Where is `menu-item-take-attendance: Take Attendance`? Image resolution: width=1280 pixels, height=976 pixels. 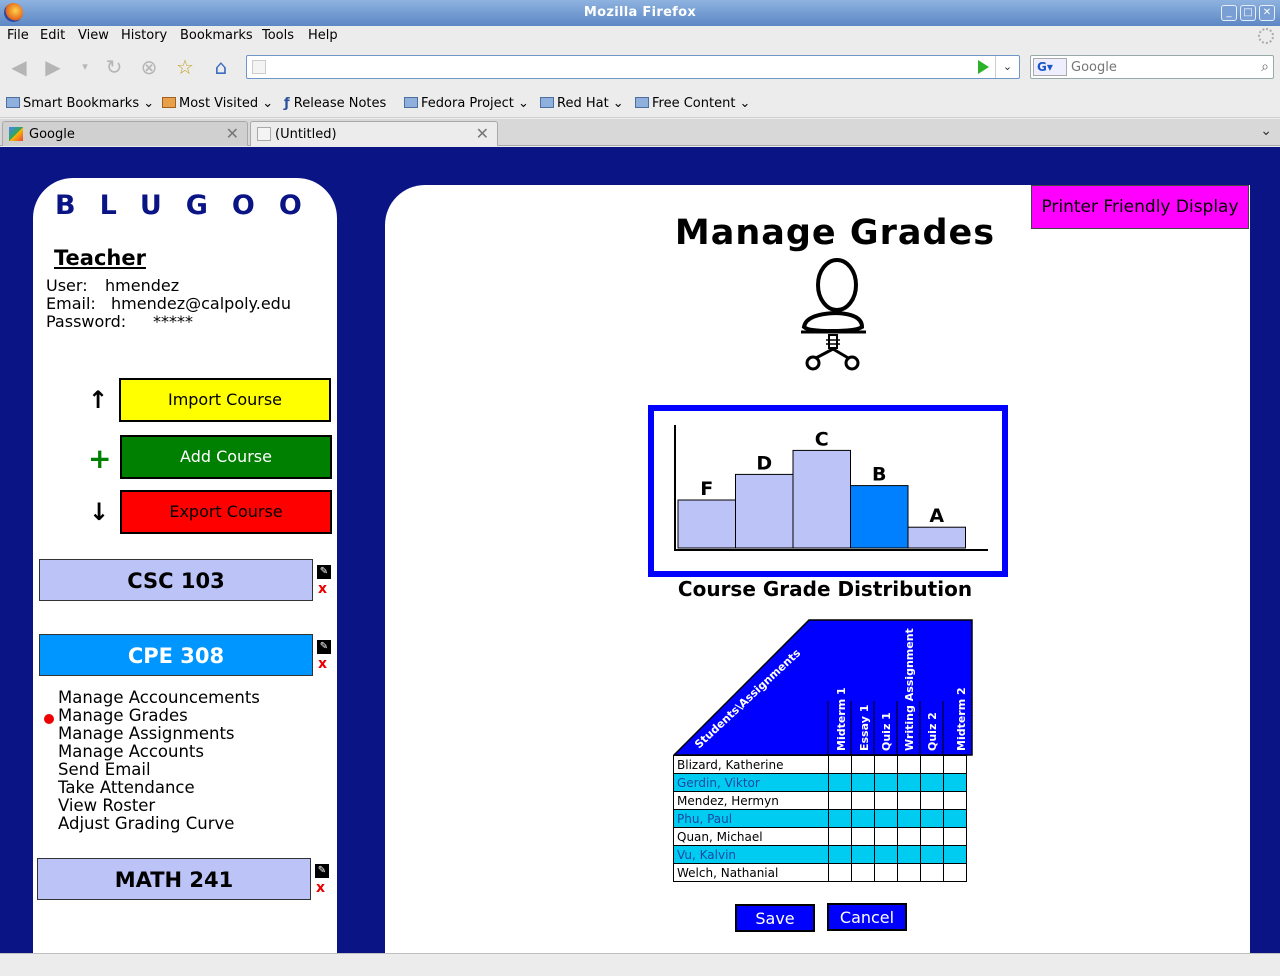
menu-item-take-attendance: Take Attendance is located at coordinates (159, 788).